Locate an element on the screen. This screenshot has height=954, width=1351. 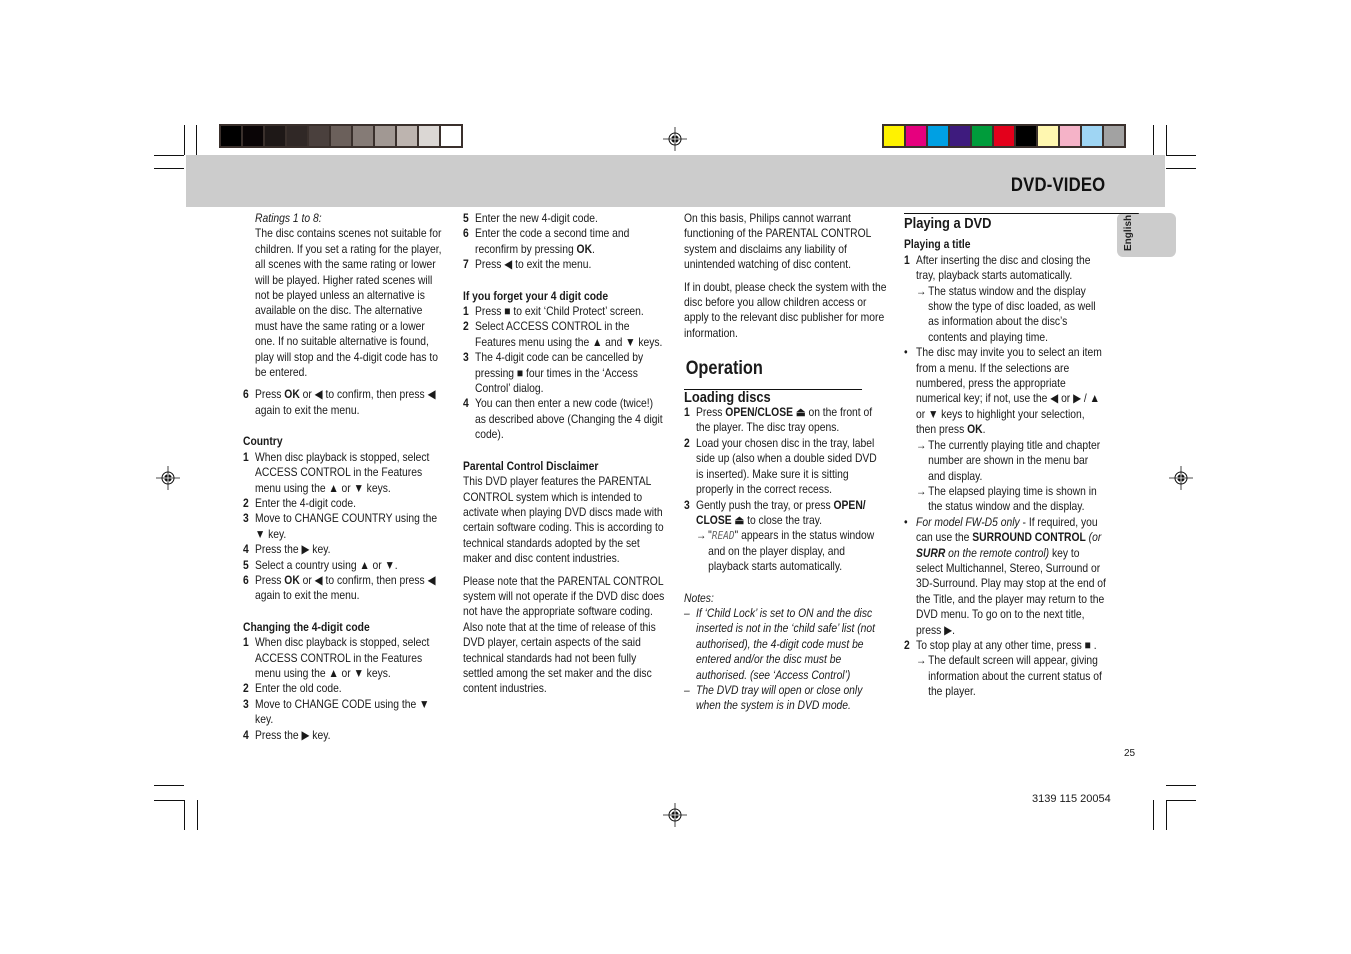
playing-title-heading: Playing a title is located at coordinates (937, 244).